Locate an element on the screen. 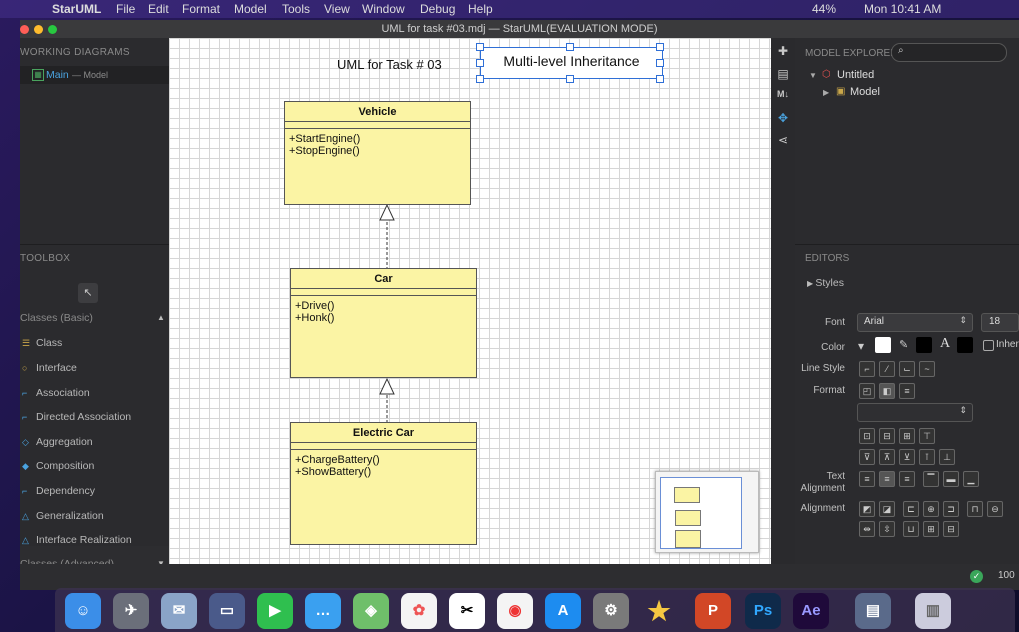  project-root: Untitled is located at coordinates (855, 75).